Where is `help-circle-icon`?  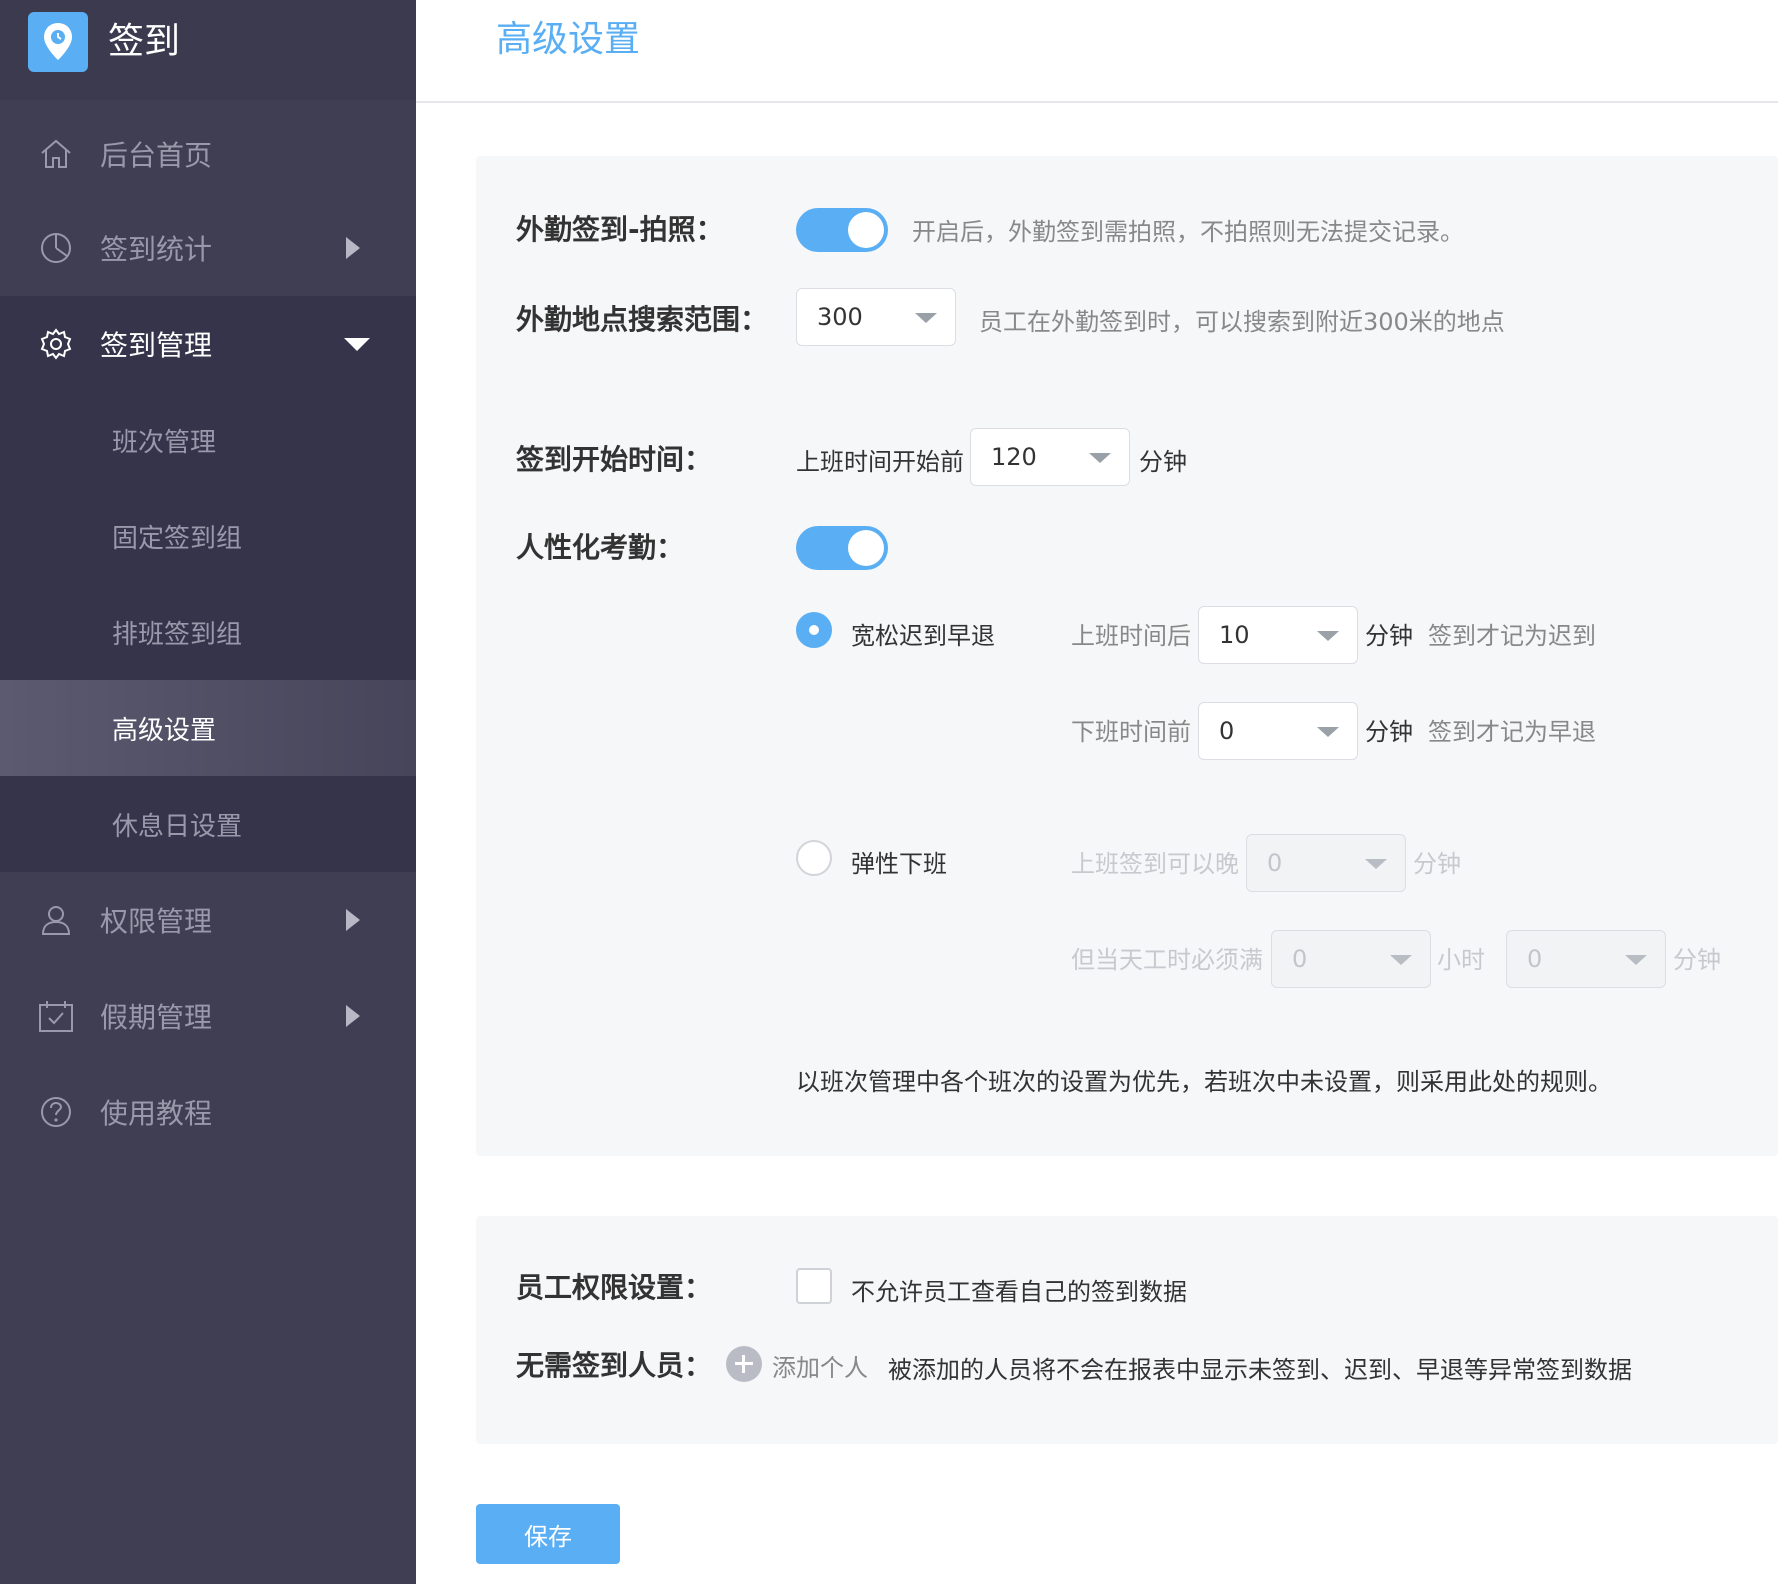 help-circle-icon is located at coordinates (56, 1112).